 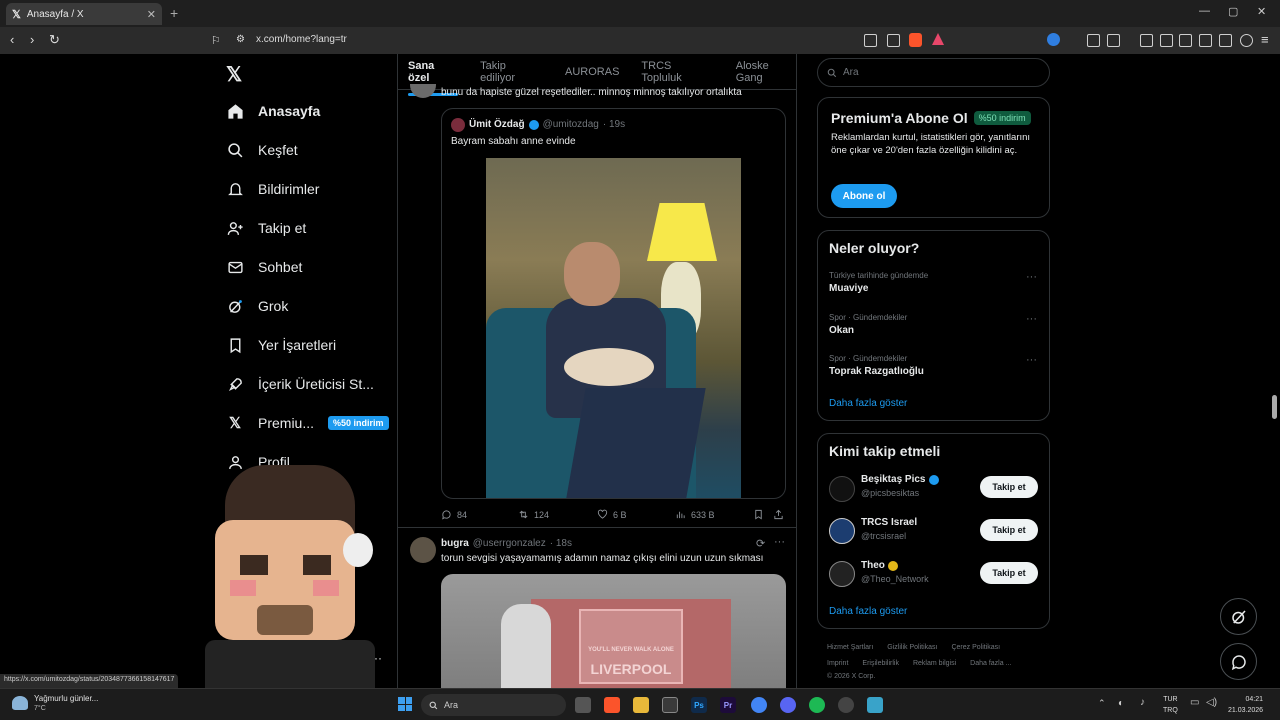 I want to click on grok-post-icon: ⟳, so click(x=760, y=543).